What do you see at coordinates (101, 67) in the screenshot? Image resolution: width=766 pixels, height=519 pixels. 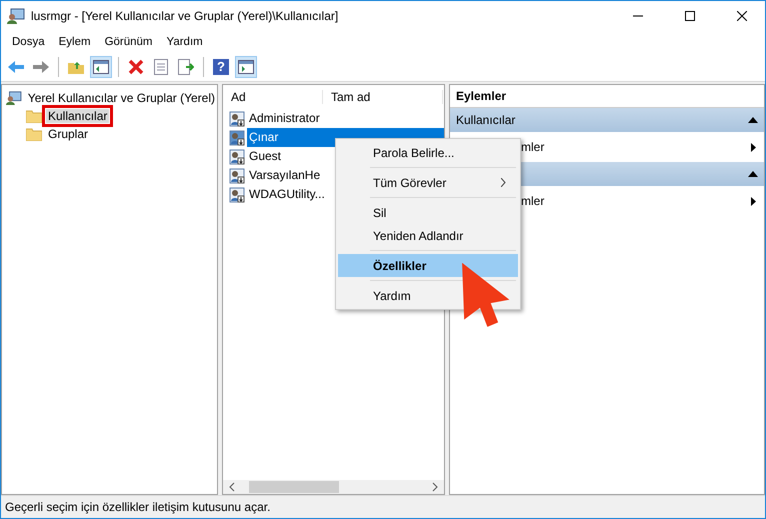 I see `show-tree-button` at bounding box center [101, 67].